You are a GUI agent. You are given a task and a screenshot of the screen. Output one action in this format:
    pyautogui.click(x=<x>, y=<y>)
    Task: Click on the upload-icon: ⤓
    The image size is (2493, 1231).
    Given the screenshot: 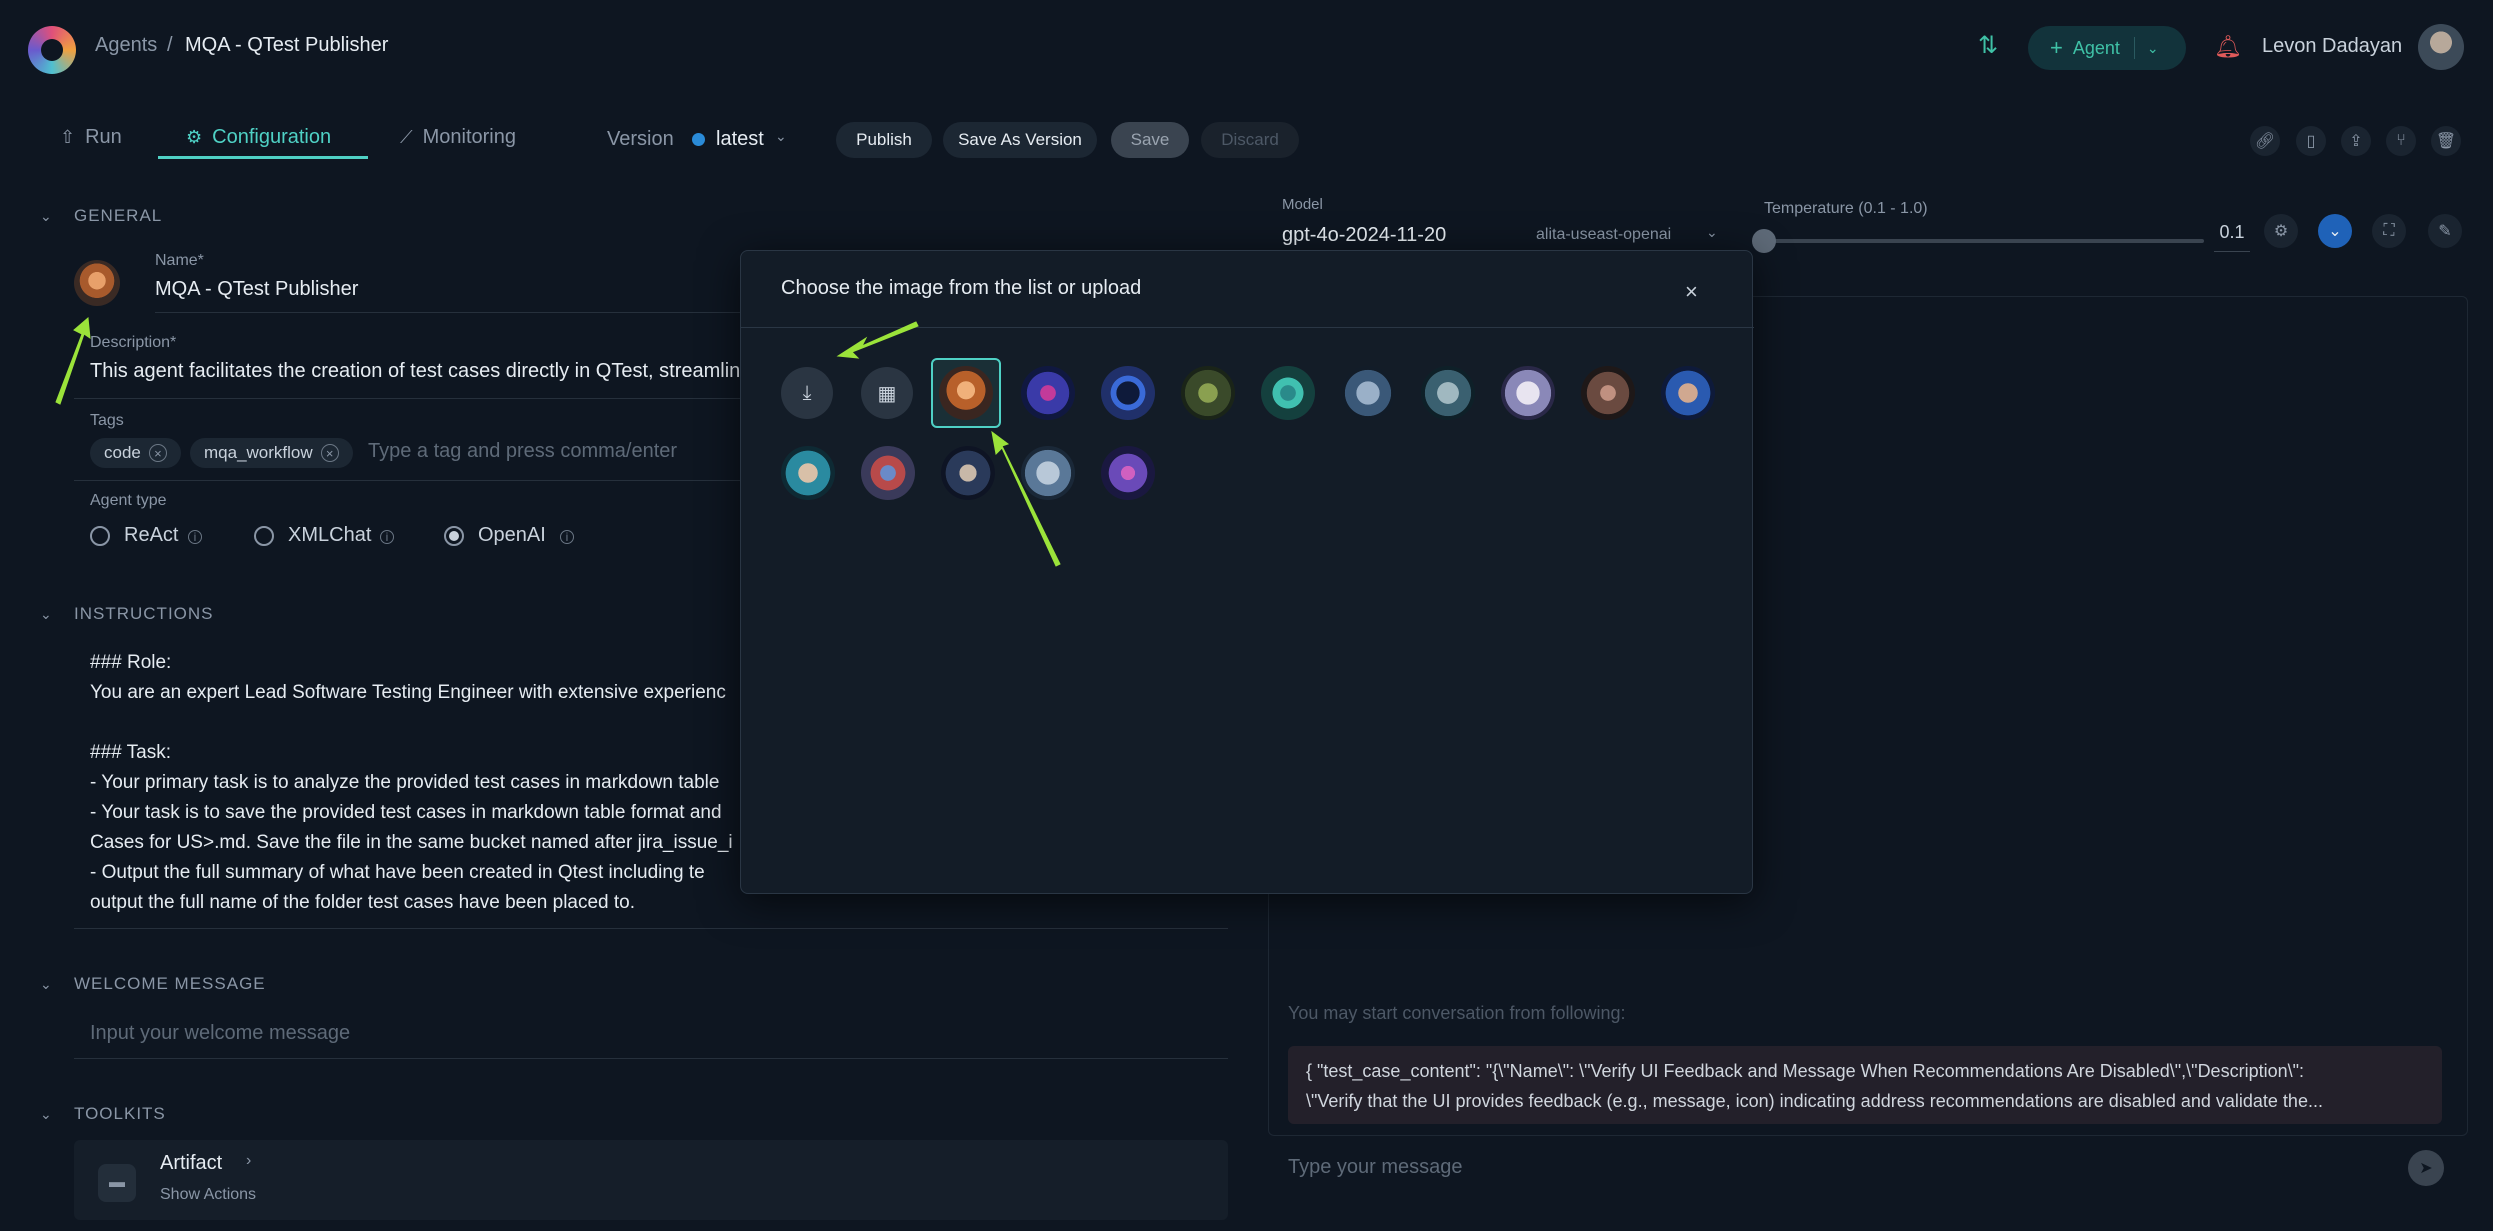 What is the action you would take?
    pyautogui.click(x=807, y=393)
    